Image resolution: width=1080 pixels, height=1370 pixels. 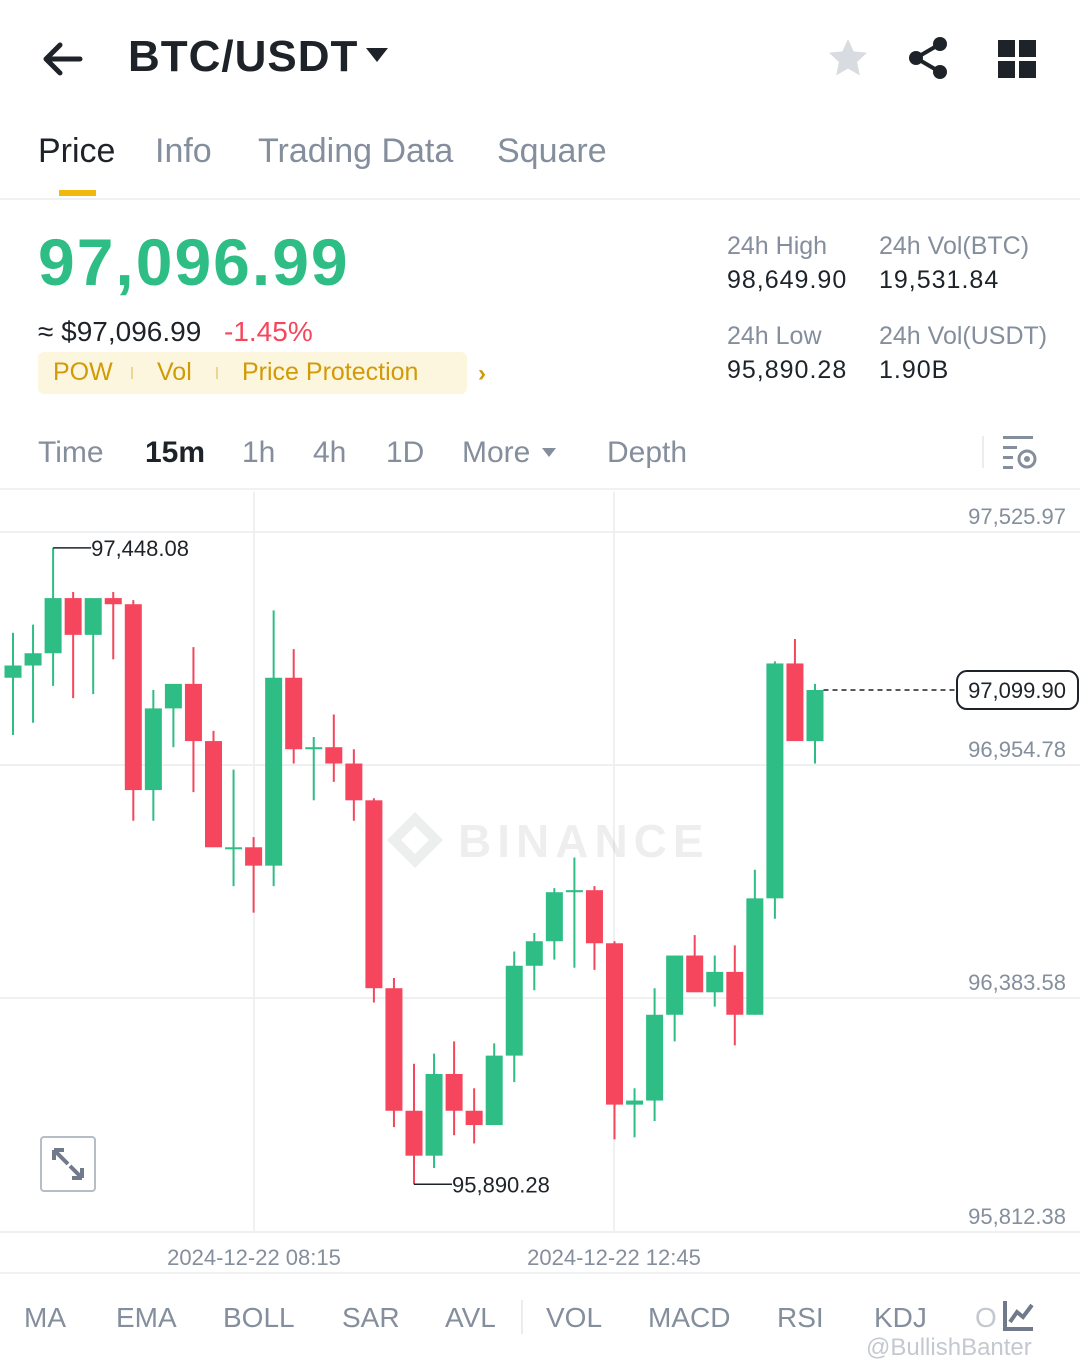 I want to click on y-axis-tick-label: 95,812.38, so click(x=1017, y=1216).